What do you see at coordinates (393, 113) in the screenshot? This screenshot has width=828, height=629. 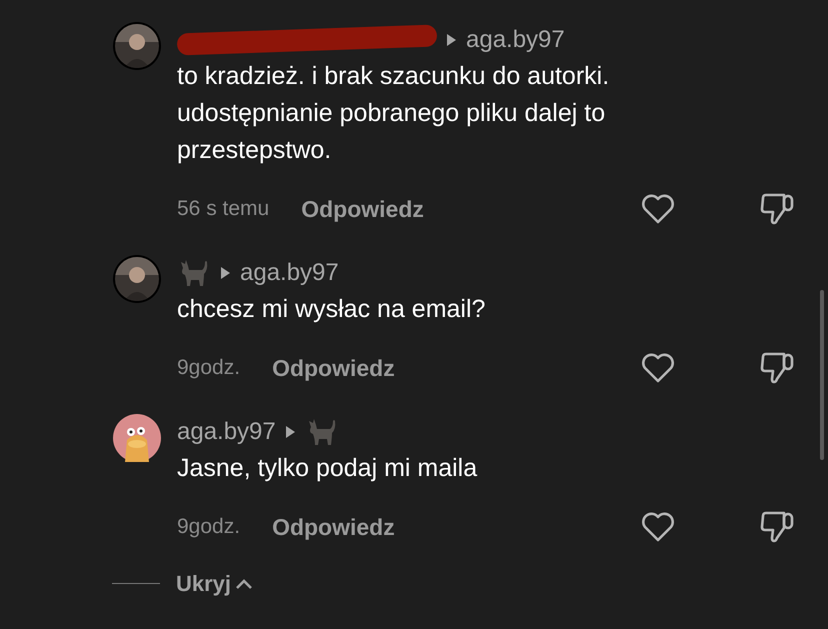 I see `comment-text: to kradzież. i brak szacunku do autorki. udostępnianie pobranego pliku dalej to przestepstwo.` at bounding box center [393, 113].